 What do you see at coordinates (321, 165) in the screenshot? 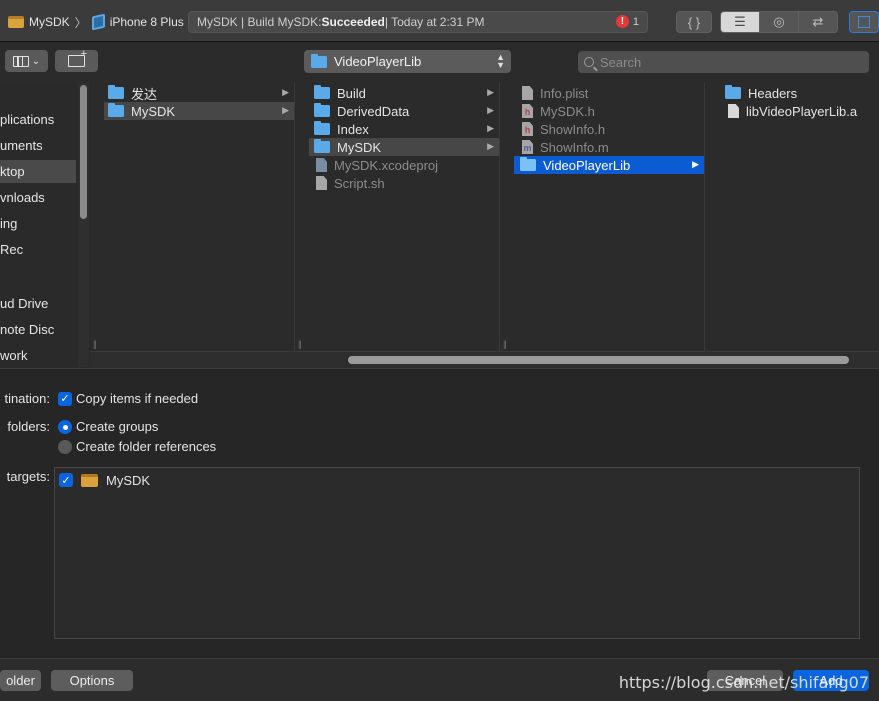
I see `xcodeproj-icon` at bounding box center [321, 165].